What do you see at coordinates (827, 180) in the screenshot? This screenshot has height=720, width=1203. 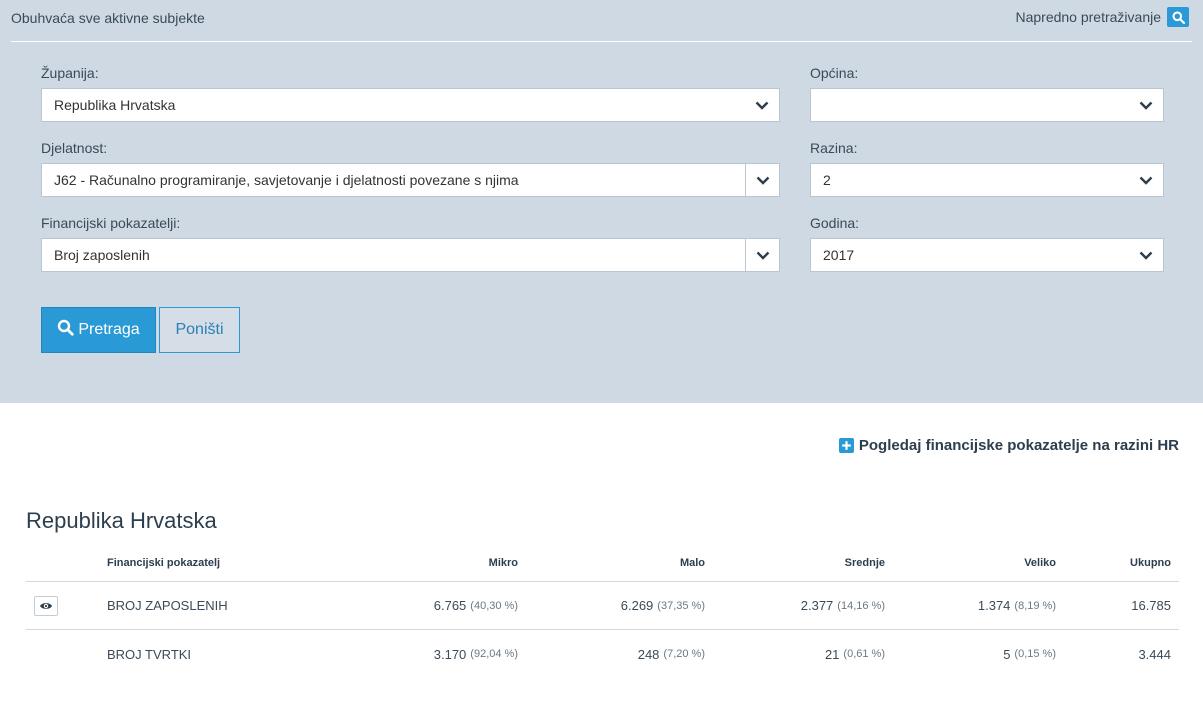 I see `razina-value: 2` at bounding box center [827, 180].